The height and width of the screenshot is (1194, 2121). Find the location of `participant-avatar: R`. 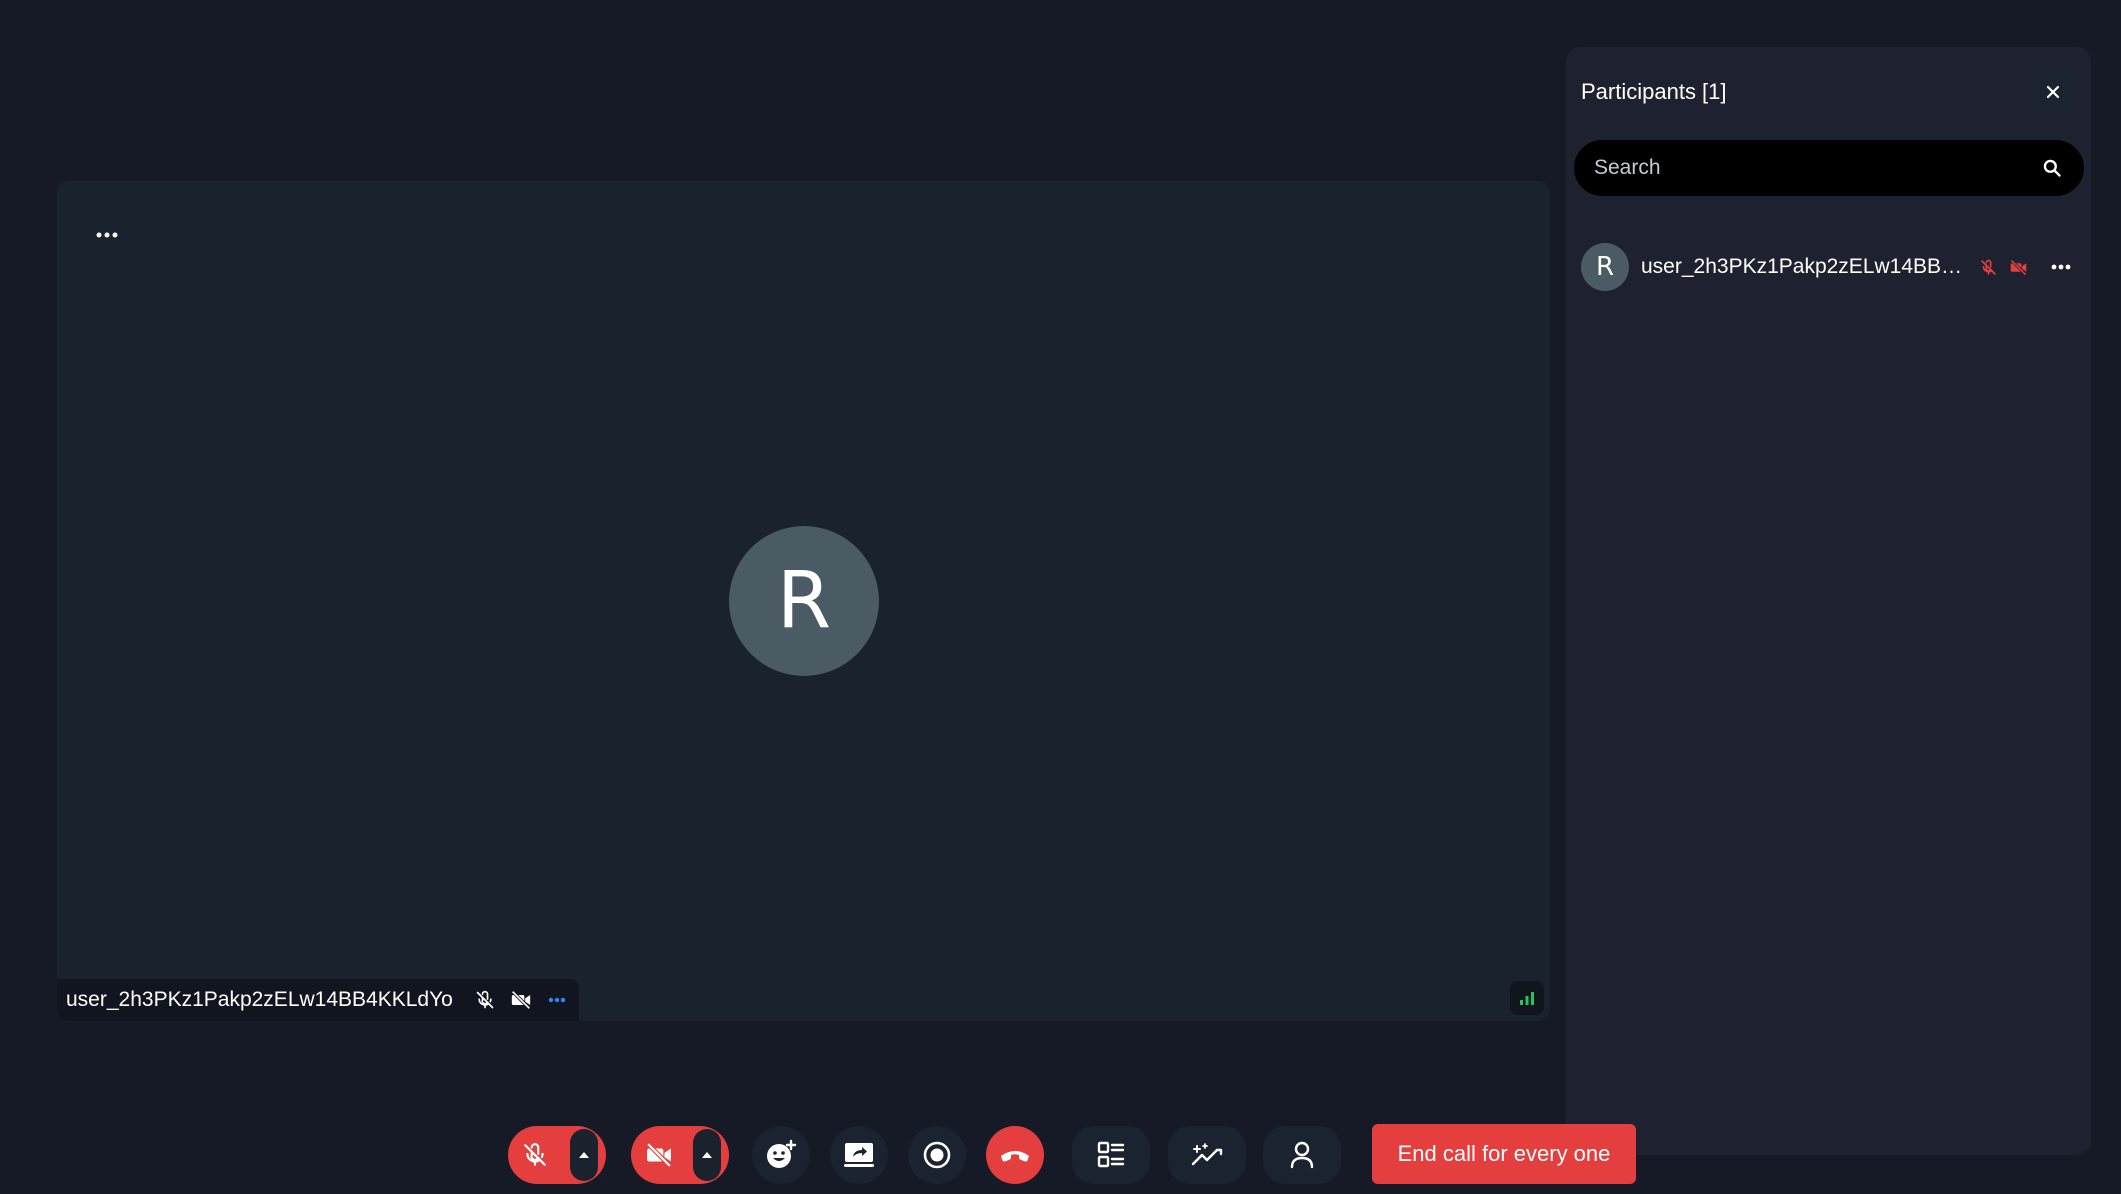

participant-avatar: R is located at coordinates (804, 601).